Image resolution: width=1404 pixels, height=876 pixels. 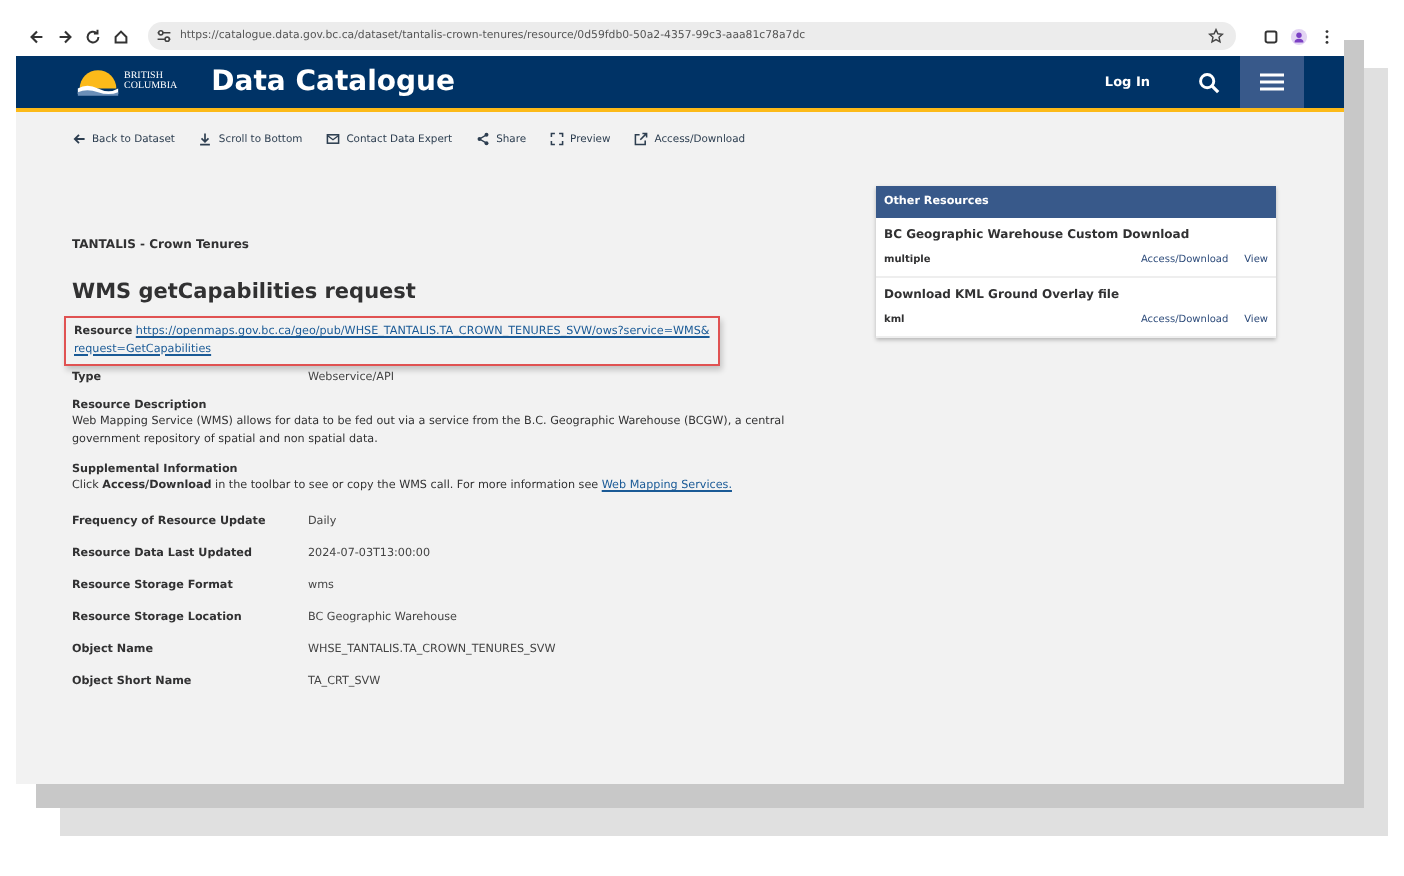 What do you see at coordinates (205, 139) in the screenshot?
I see `download-icon` at bounding box center [205, 139].